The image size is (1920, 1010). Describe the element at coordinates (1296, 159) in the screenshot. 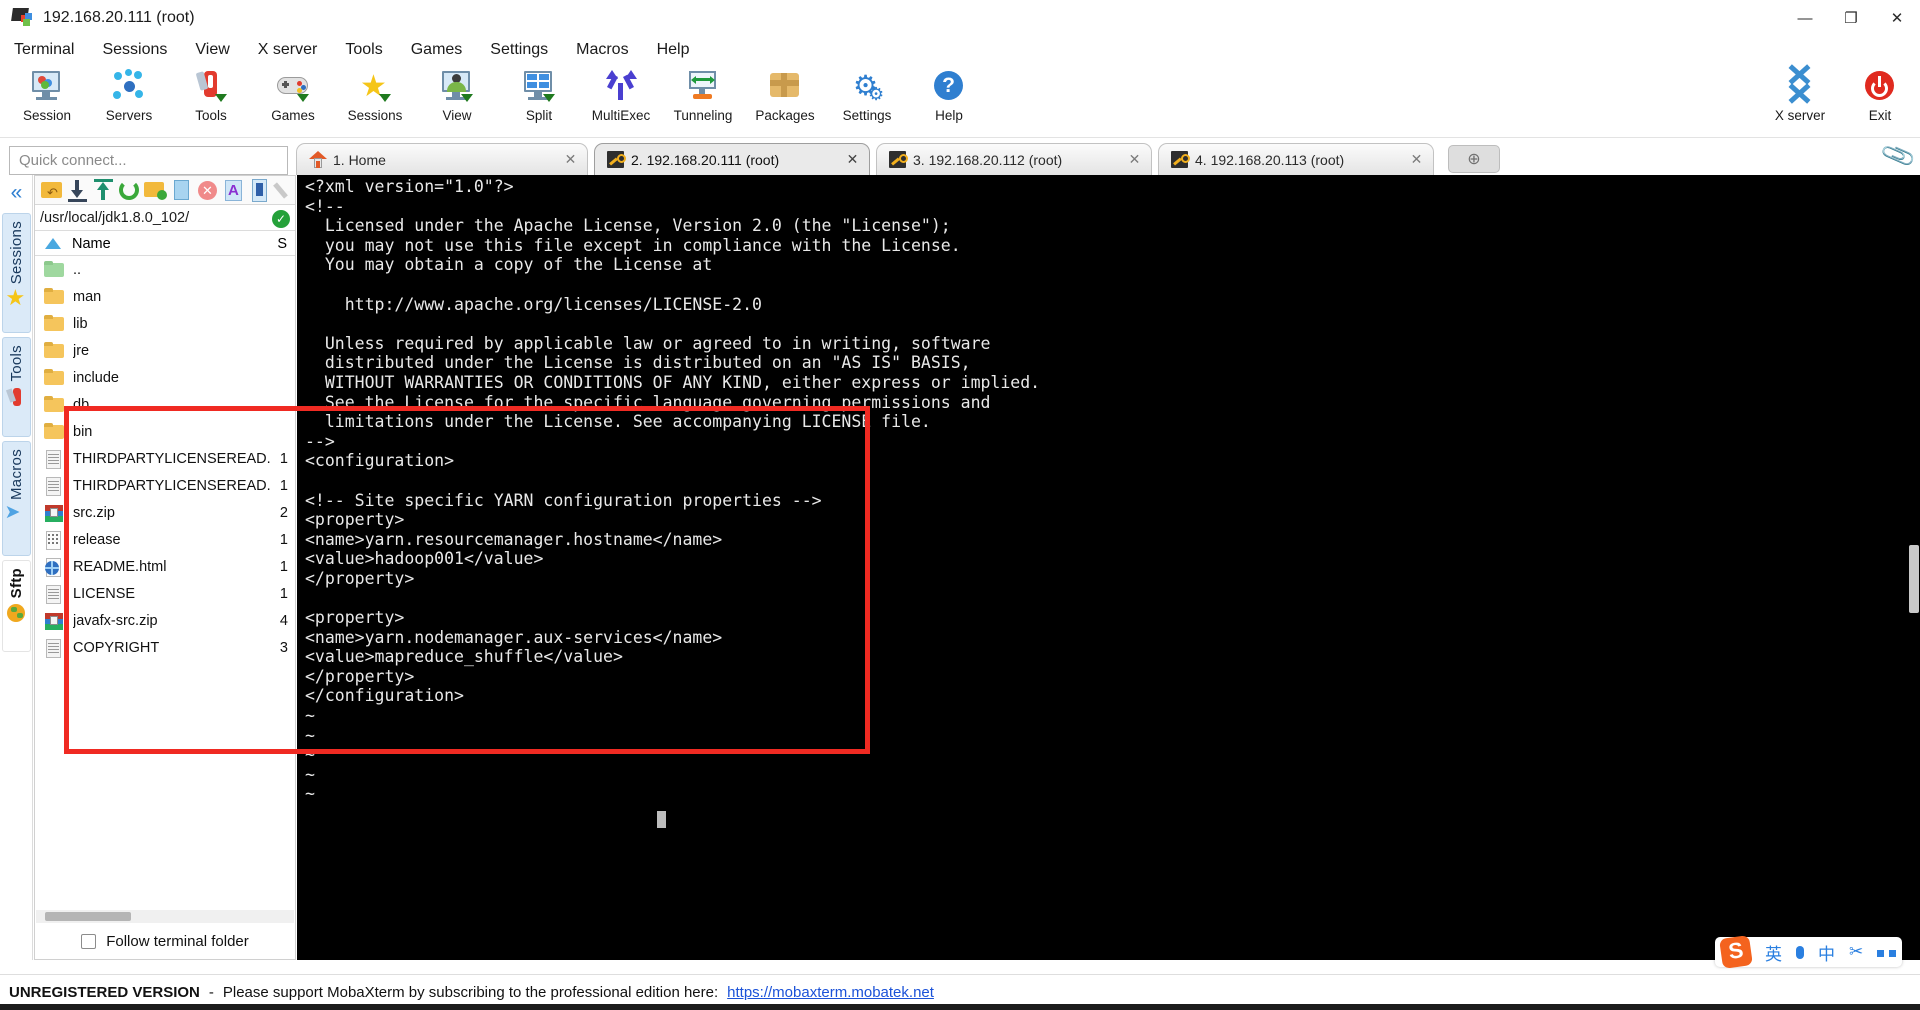

I see `tab-192-168-20-113: 4. 192.168.20.113 (root) ✕` at that location.